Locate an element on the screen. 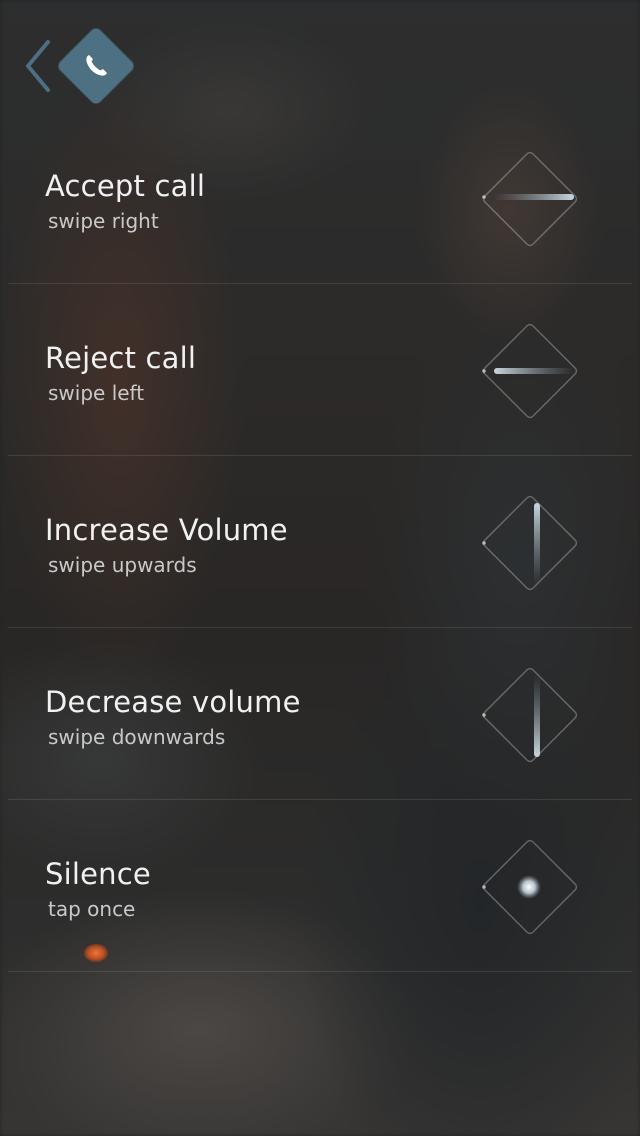 This screenshot has height=1136, width=640. swipe-up-gesture-icon is located at coordinates (530, 543).